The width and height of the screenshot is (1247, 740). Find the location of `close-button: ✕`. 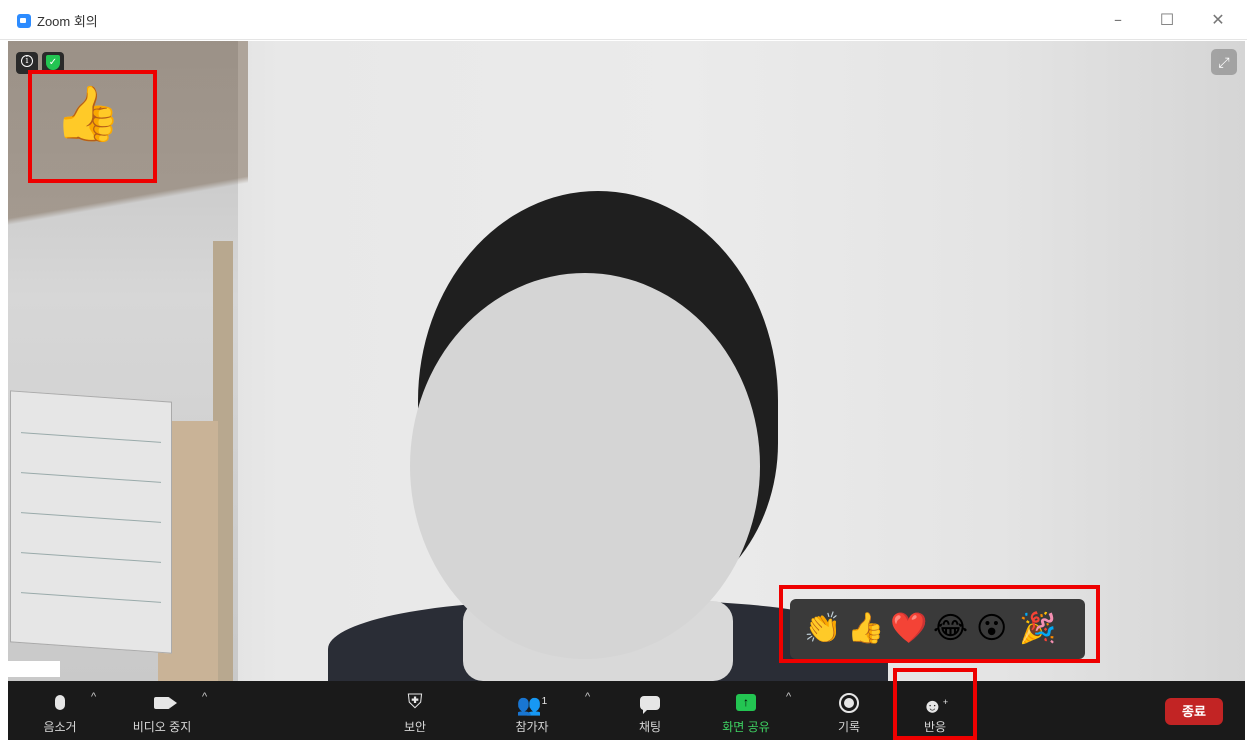

close-button: ✕ is located at coordinates (1218, 19).